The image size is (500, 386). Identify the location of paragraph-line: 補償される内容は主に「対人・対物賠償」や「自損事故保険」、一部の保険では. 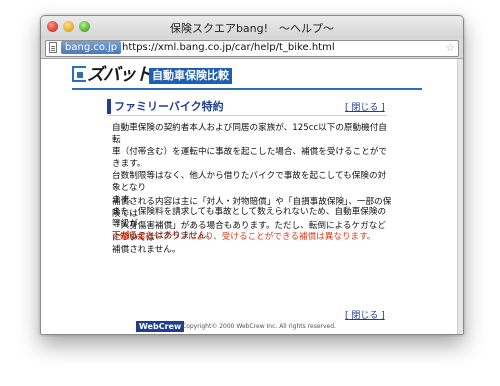
(252, 208).